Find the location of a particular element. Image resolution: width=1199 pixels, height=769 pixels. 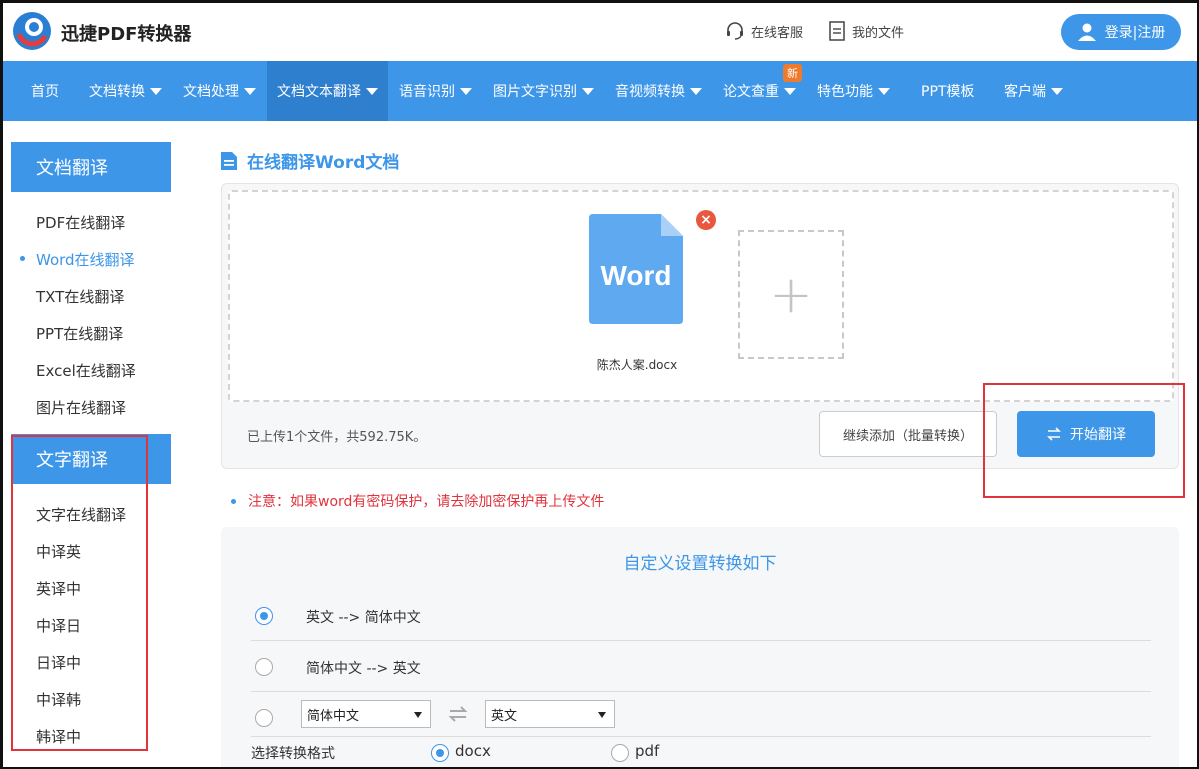

word-file-icon-text: Word is located at coordinates (635, 275).